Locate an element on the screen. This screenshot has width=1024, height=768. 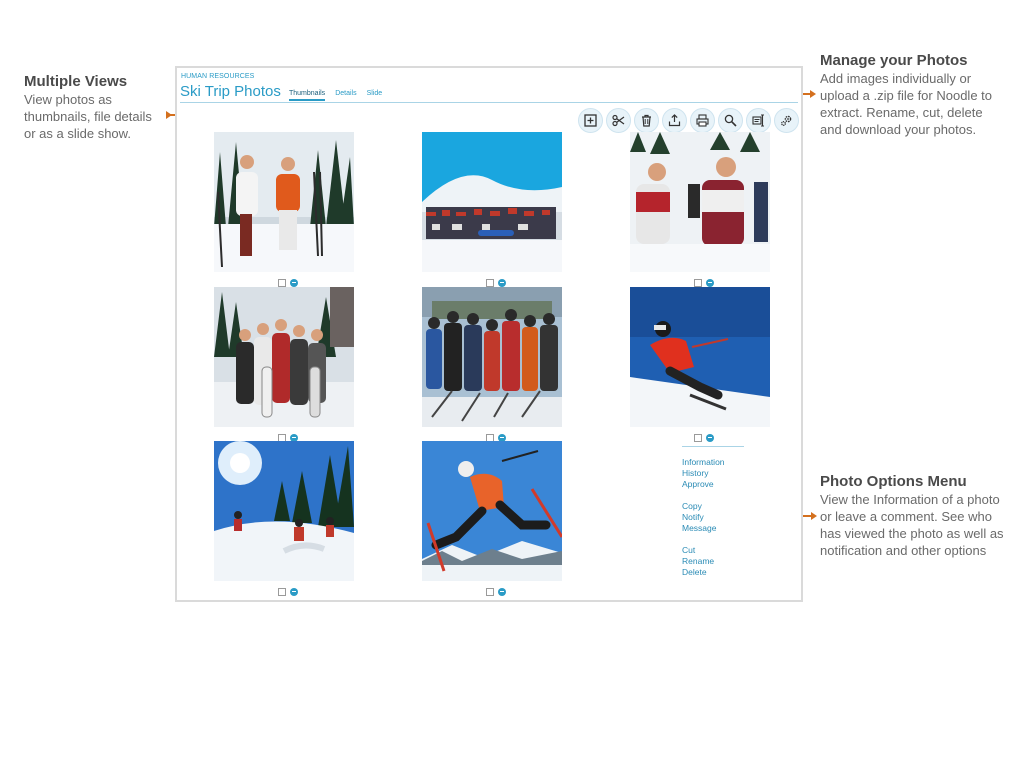
print-button is located at coordinates (702, 120).